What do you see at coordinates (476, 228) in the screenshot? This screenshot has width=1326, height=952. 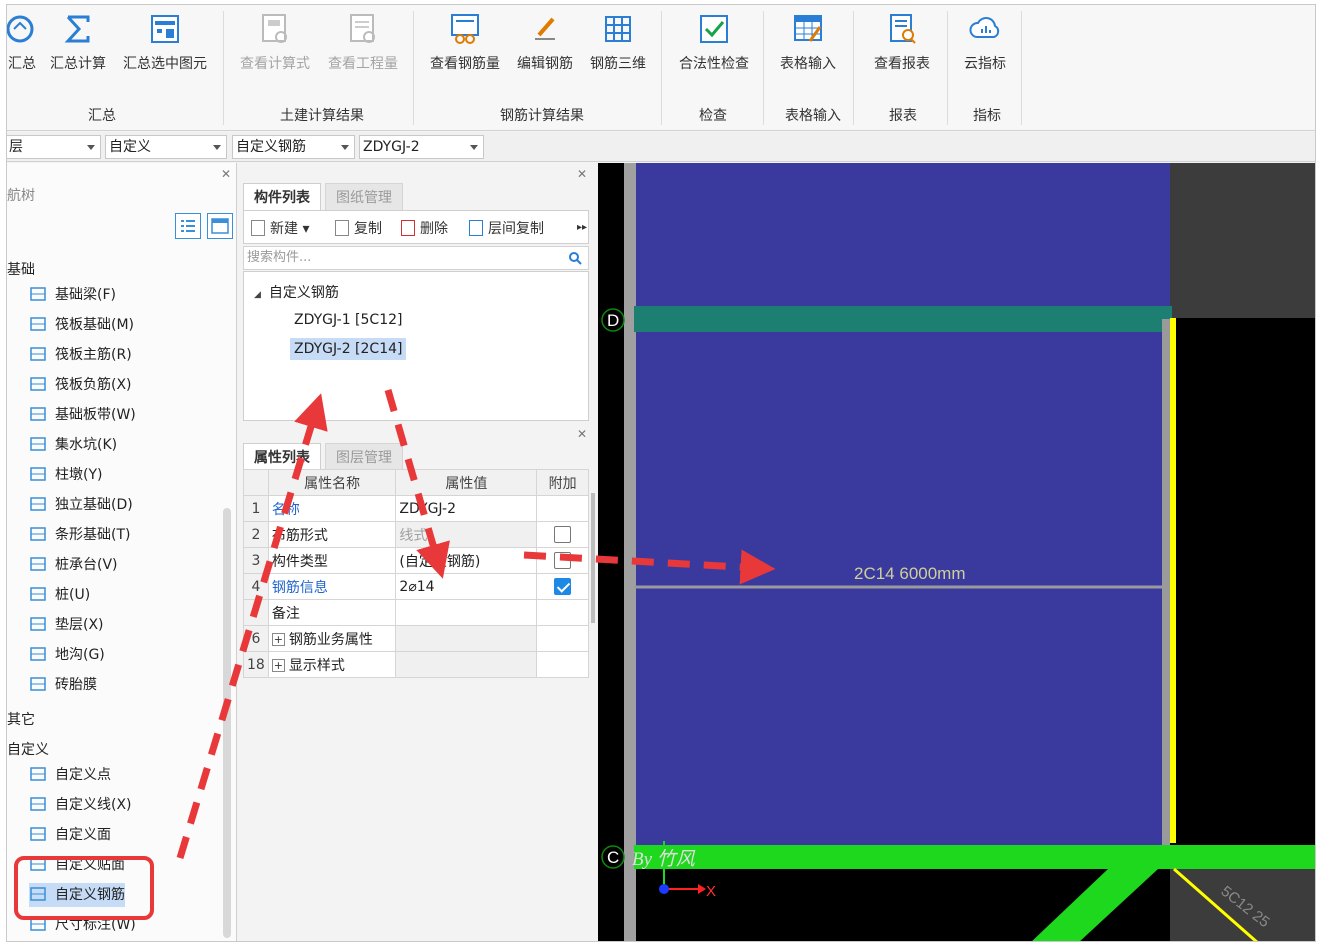 I see `floor-copy-icon` at bounding box center [476, 228].